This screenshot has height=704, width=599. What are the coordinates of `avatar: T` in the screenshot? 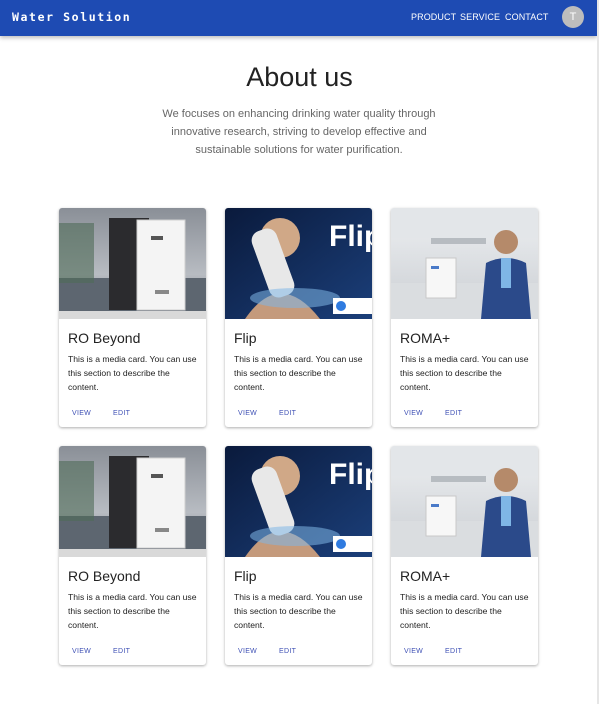 It's located at (573, 17).